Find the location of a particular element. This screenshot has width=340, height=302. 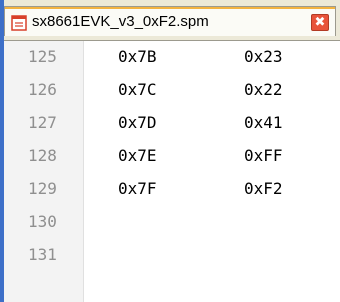

tab-active-highlight is located at coordinates (170, 8).